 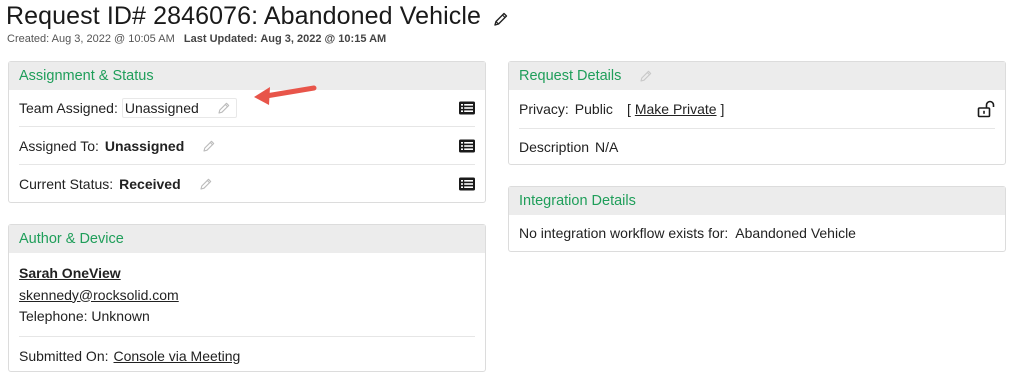 What do you see at coordinates (554, 147) in the screenshot?
I see `description-label: Description` at bounding box center [554, 147].